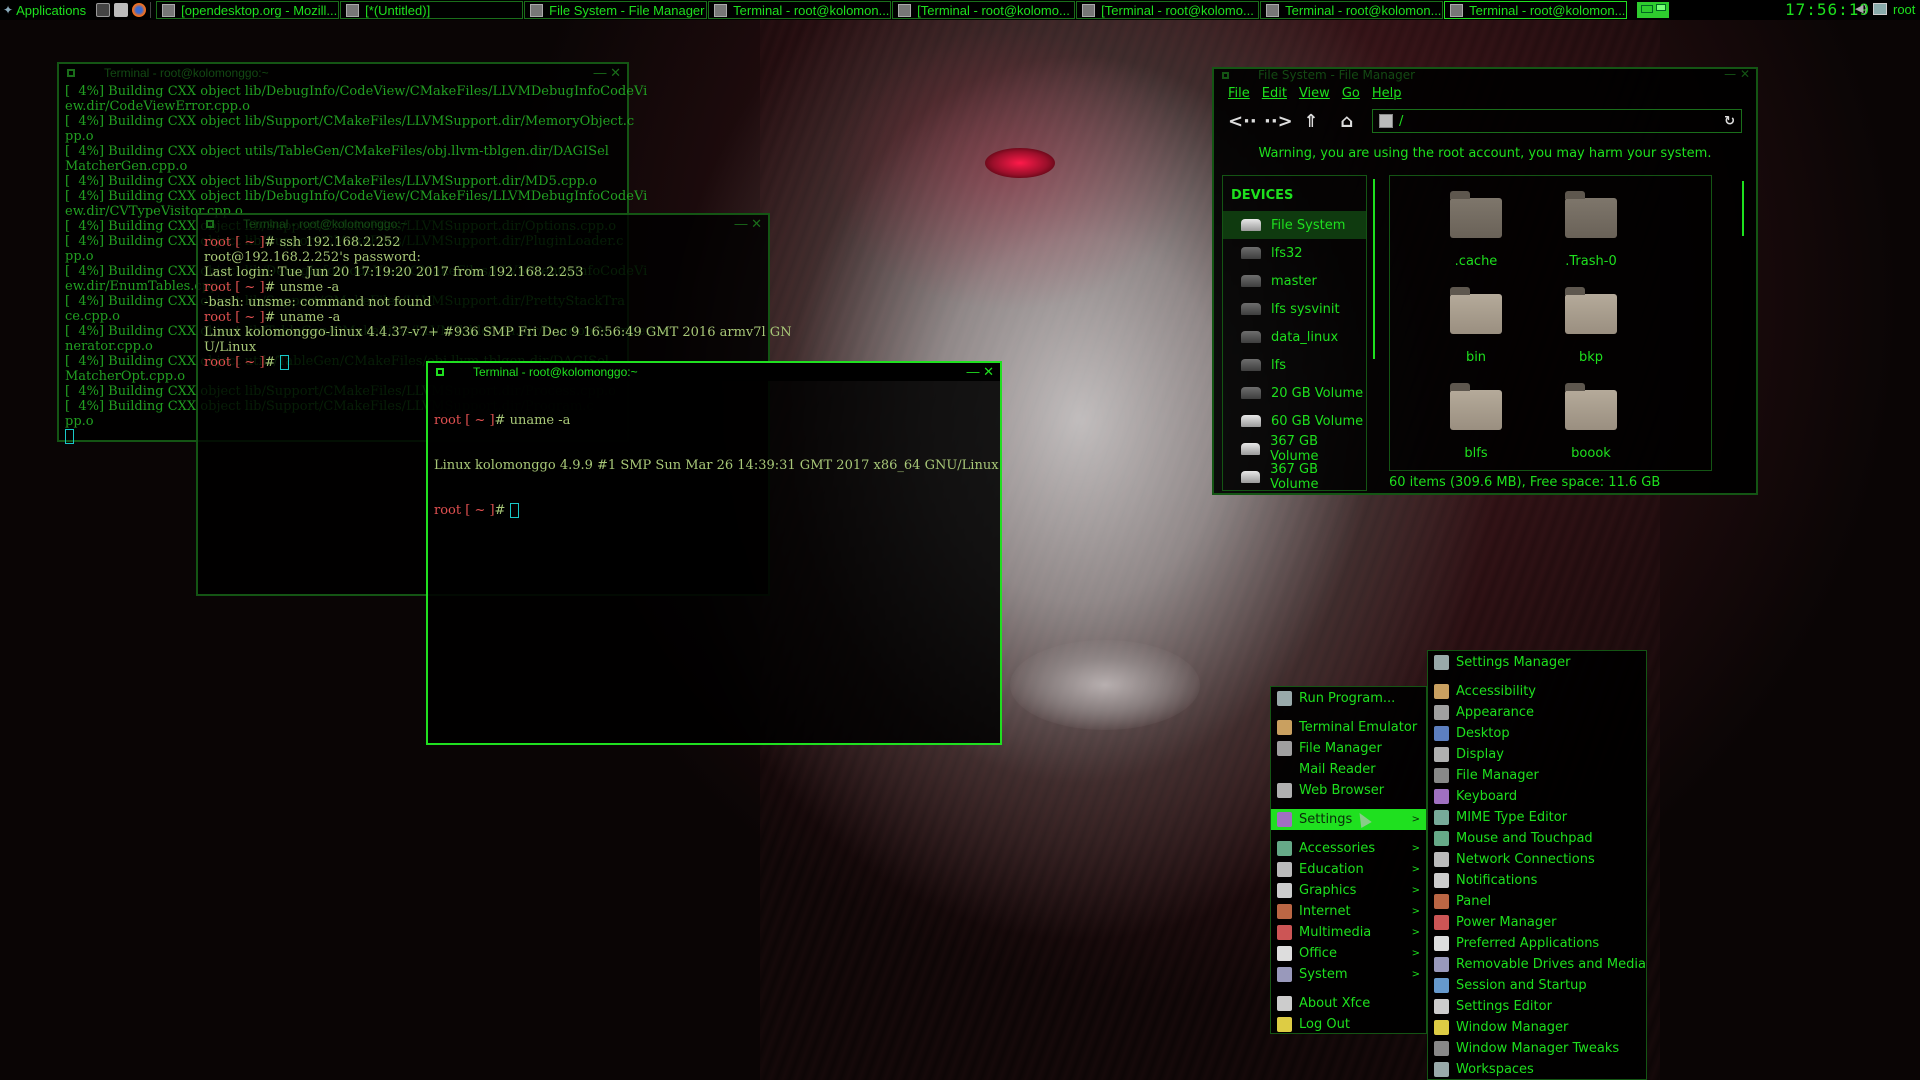  Describe the element at coordinates (1348, 890) in the screenshot. I see `menu-item-graphics: Graphics >` at that location.